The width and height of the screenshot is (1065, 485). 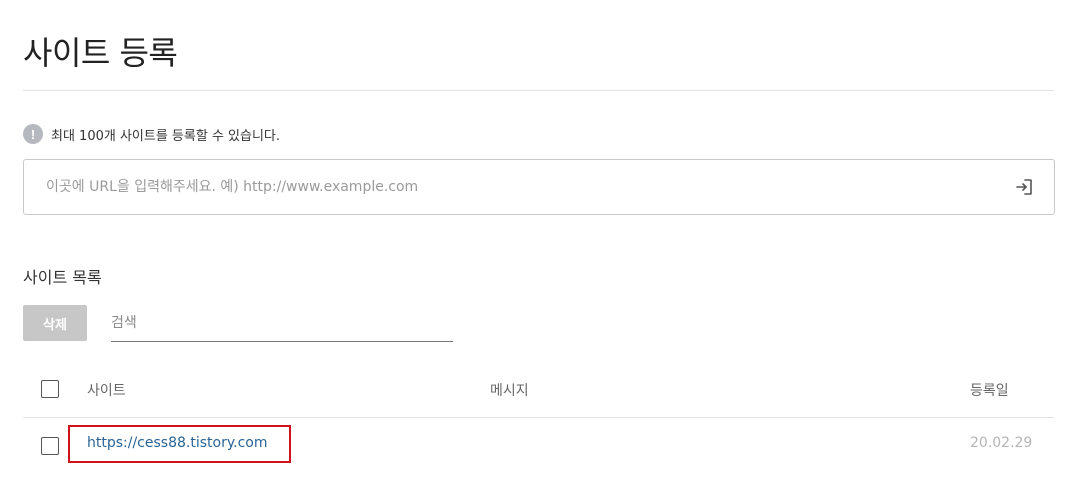 I want to click on url-form, so click(x=539, y=187).